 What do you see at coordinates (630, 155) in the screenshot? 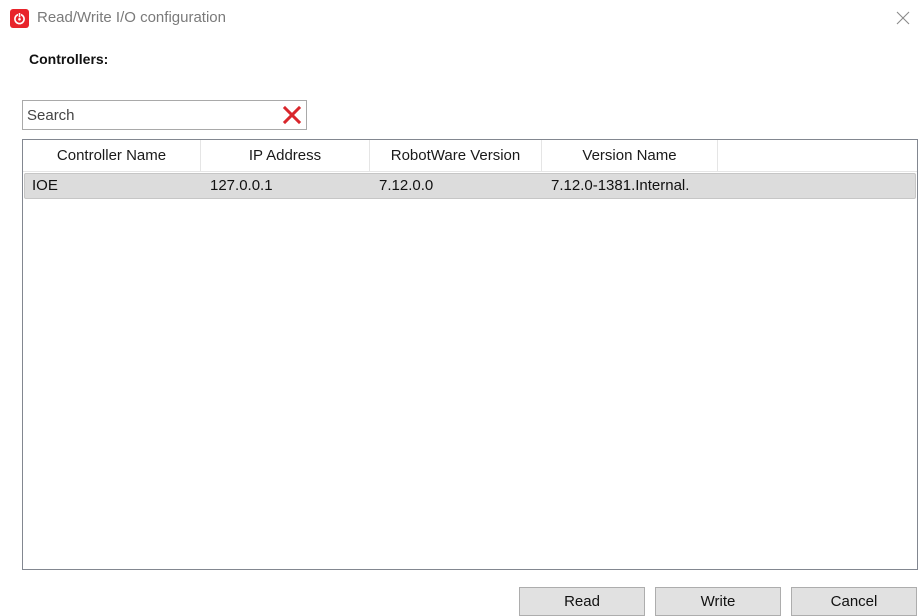
I see `column-header-version-name: Version Name` at bounding box center [630, 155].